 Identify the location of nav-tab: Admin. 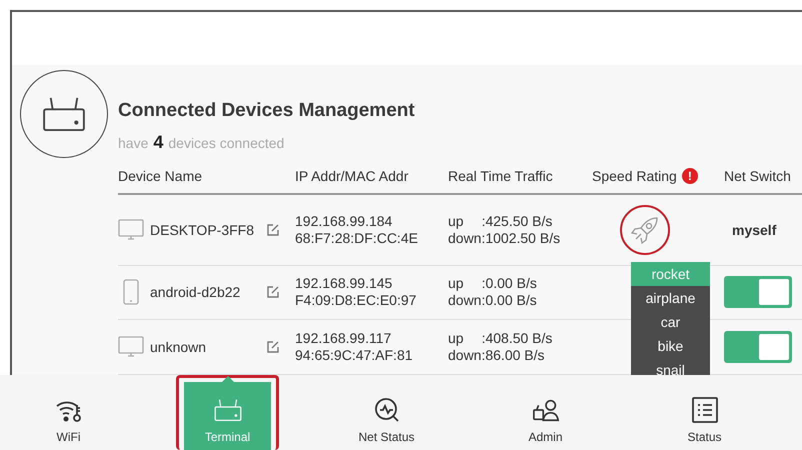
(545, 416).